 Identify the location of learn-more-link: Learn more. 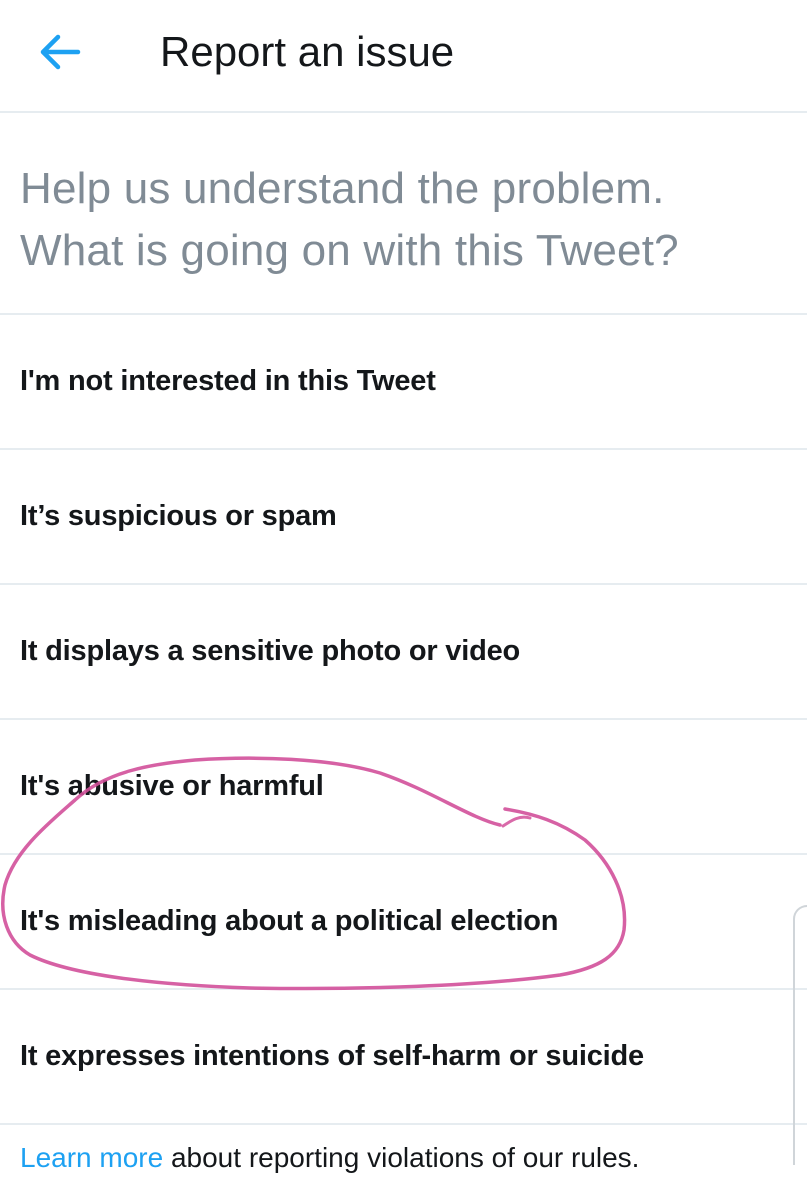
(91, 1157).